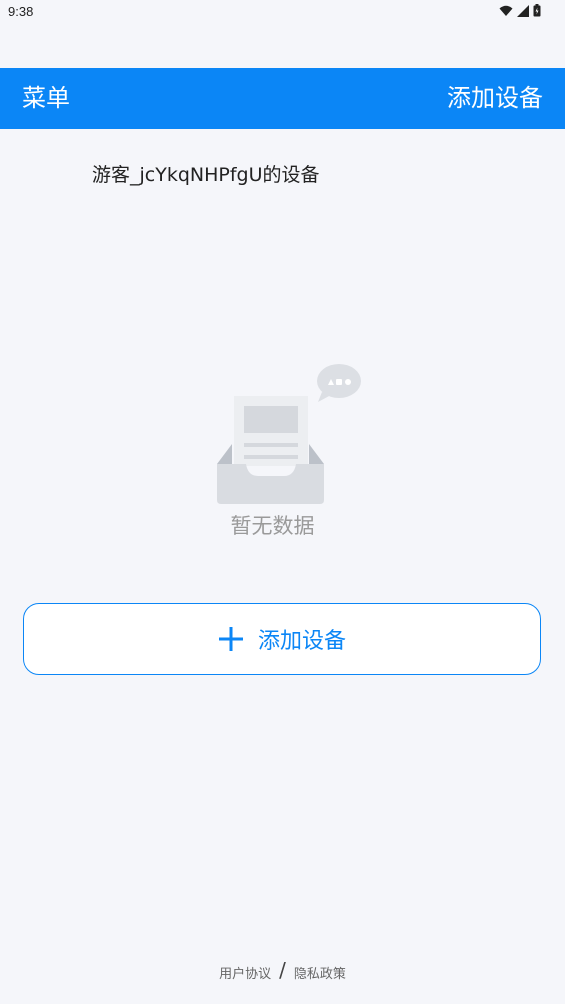 The height and width of the screenshot is (1004, 565). What do you see at coordinates (46, 98) in the screenshot?
I see `menu-button: 菜单` at bounding box center [46, 98].